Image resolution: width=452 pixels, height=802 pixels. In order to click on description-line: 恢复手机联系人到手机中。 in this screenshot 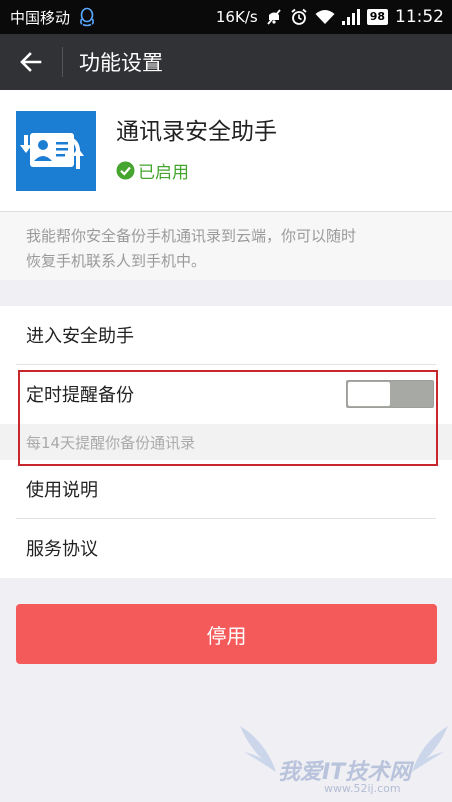, I will do `click(116, 261)`.